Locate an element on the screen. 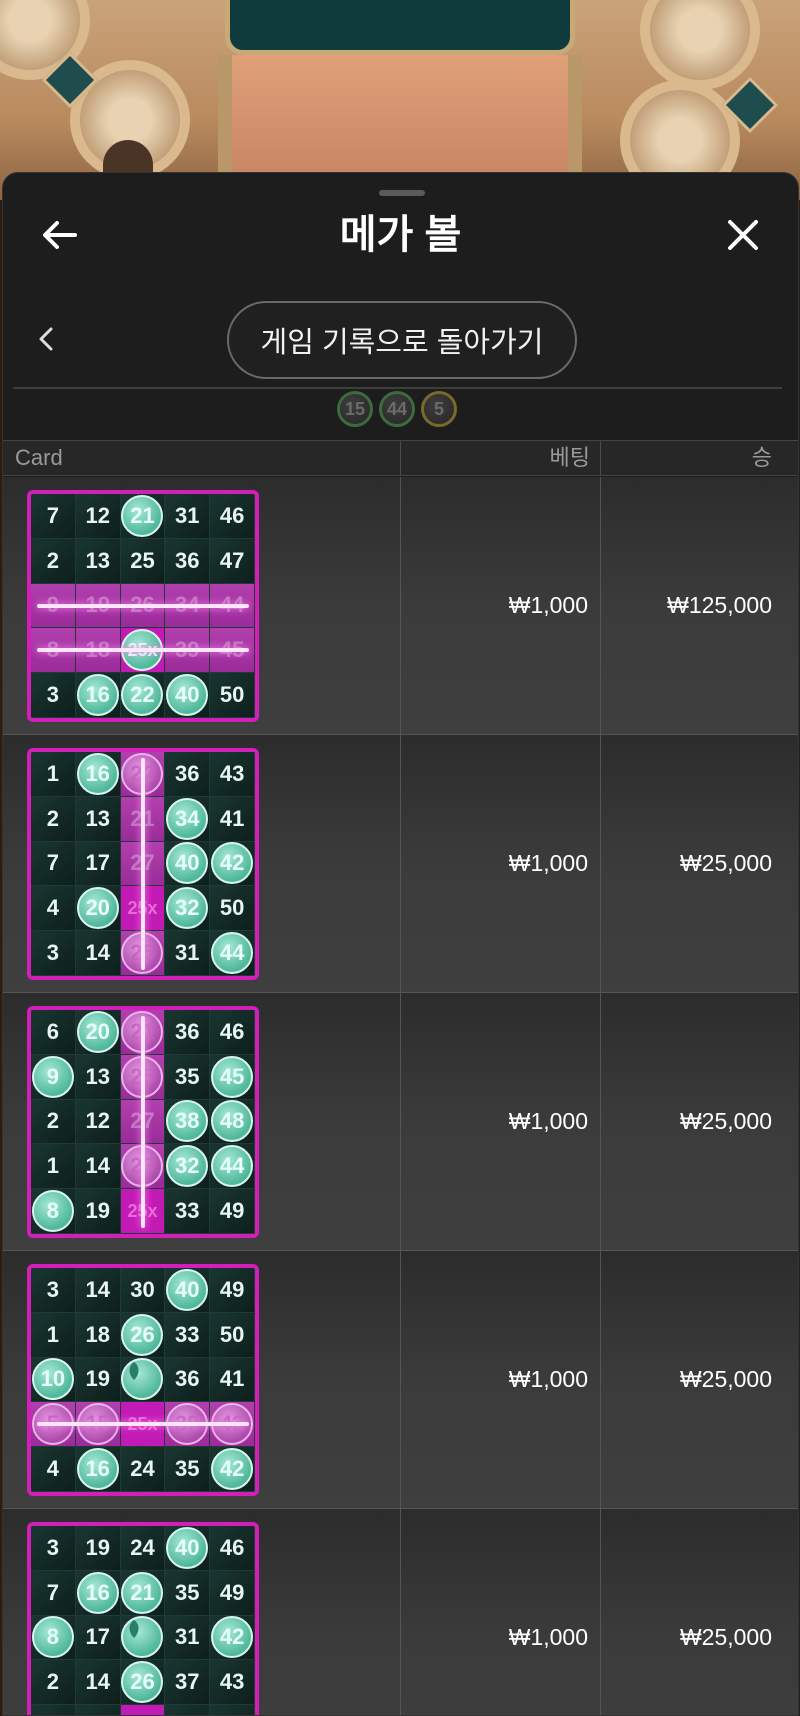  back-to-history-button: 게임 기록으로 돌아가기 is located at coordinates (402, 340).